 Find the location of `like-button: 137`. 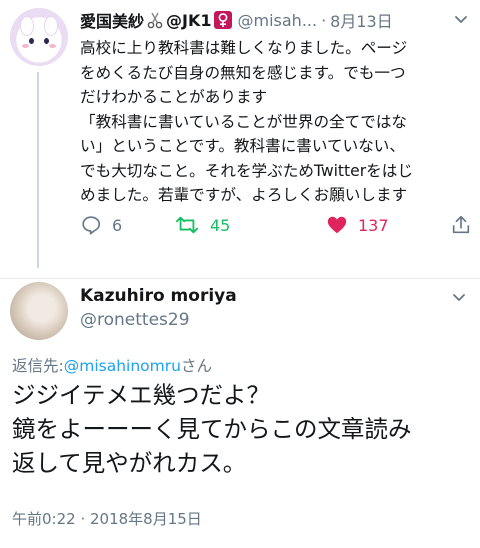

like-button: 137 is located at coordinates (357, 225).